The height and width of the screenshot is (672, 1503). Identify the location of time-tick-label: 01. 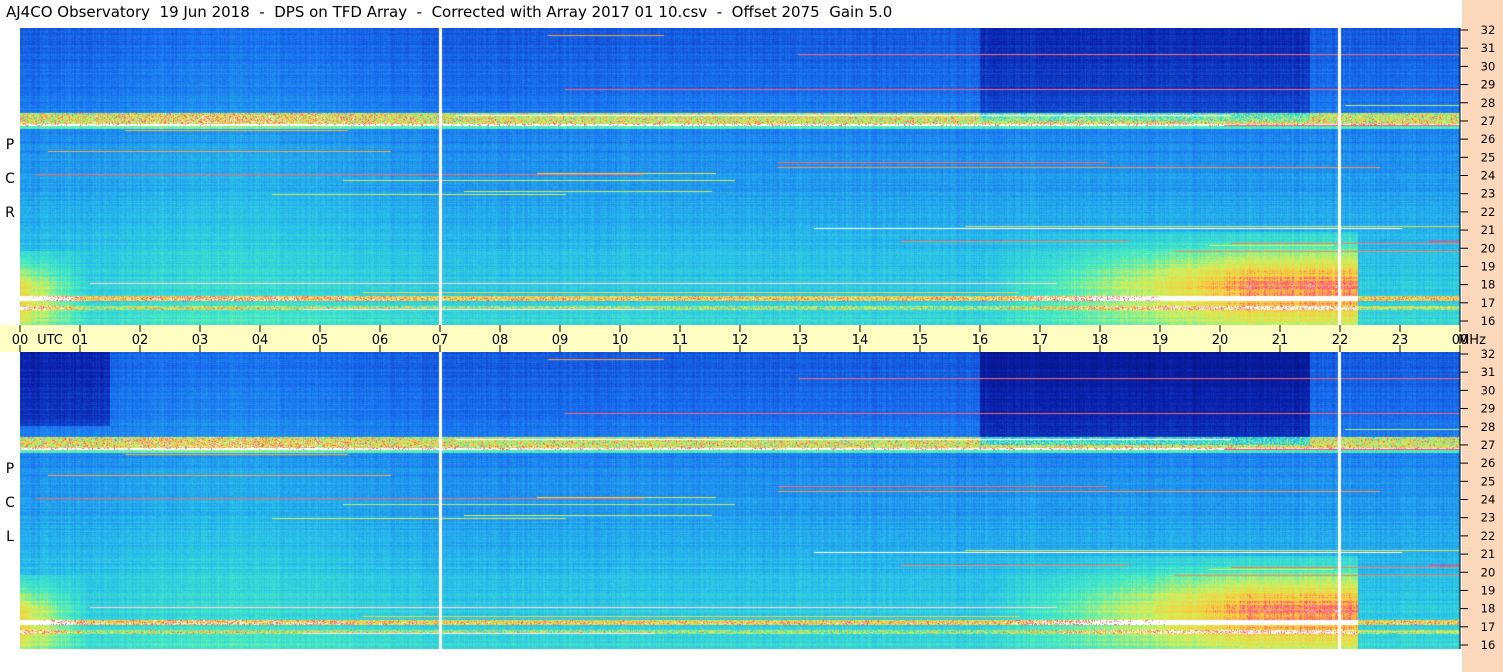
(80, 340).